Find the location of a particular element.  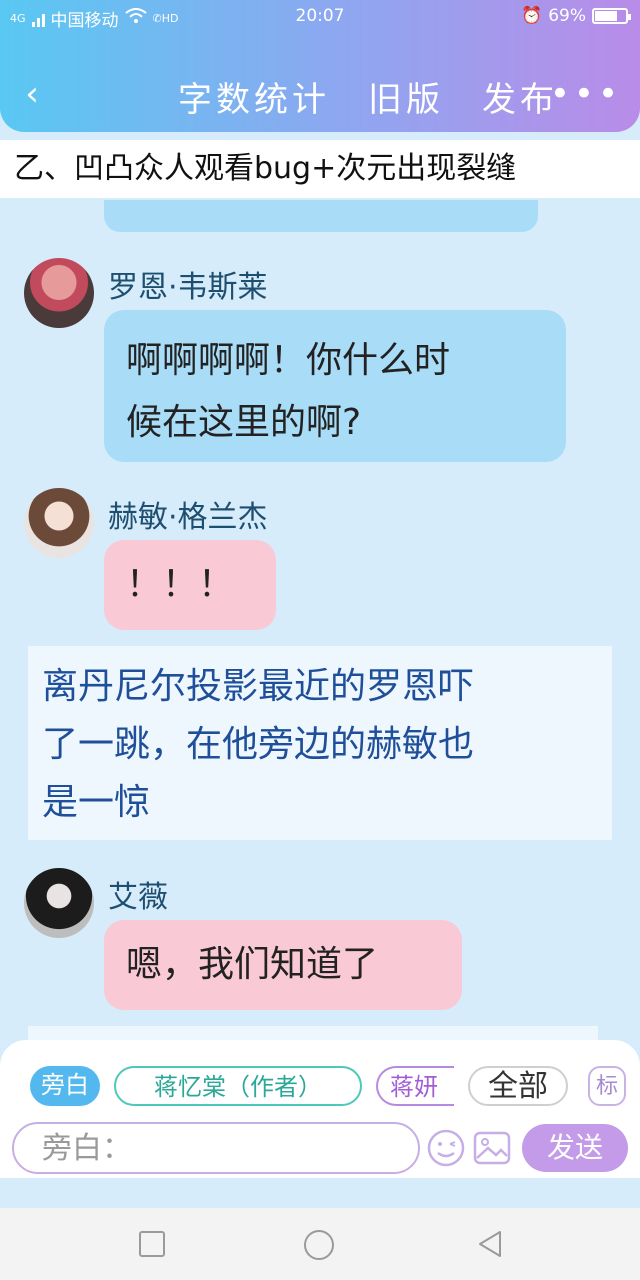

home-icon is located at coordinates (318, 1244).